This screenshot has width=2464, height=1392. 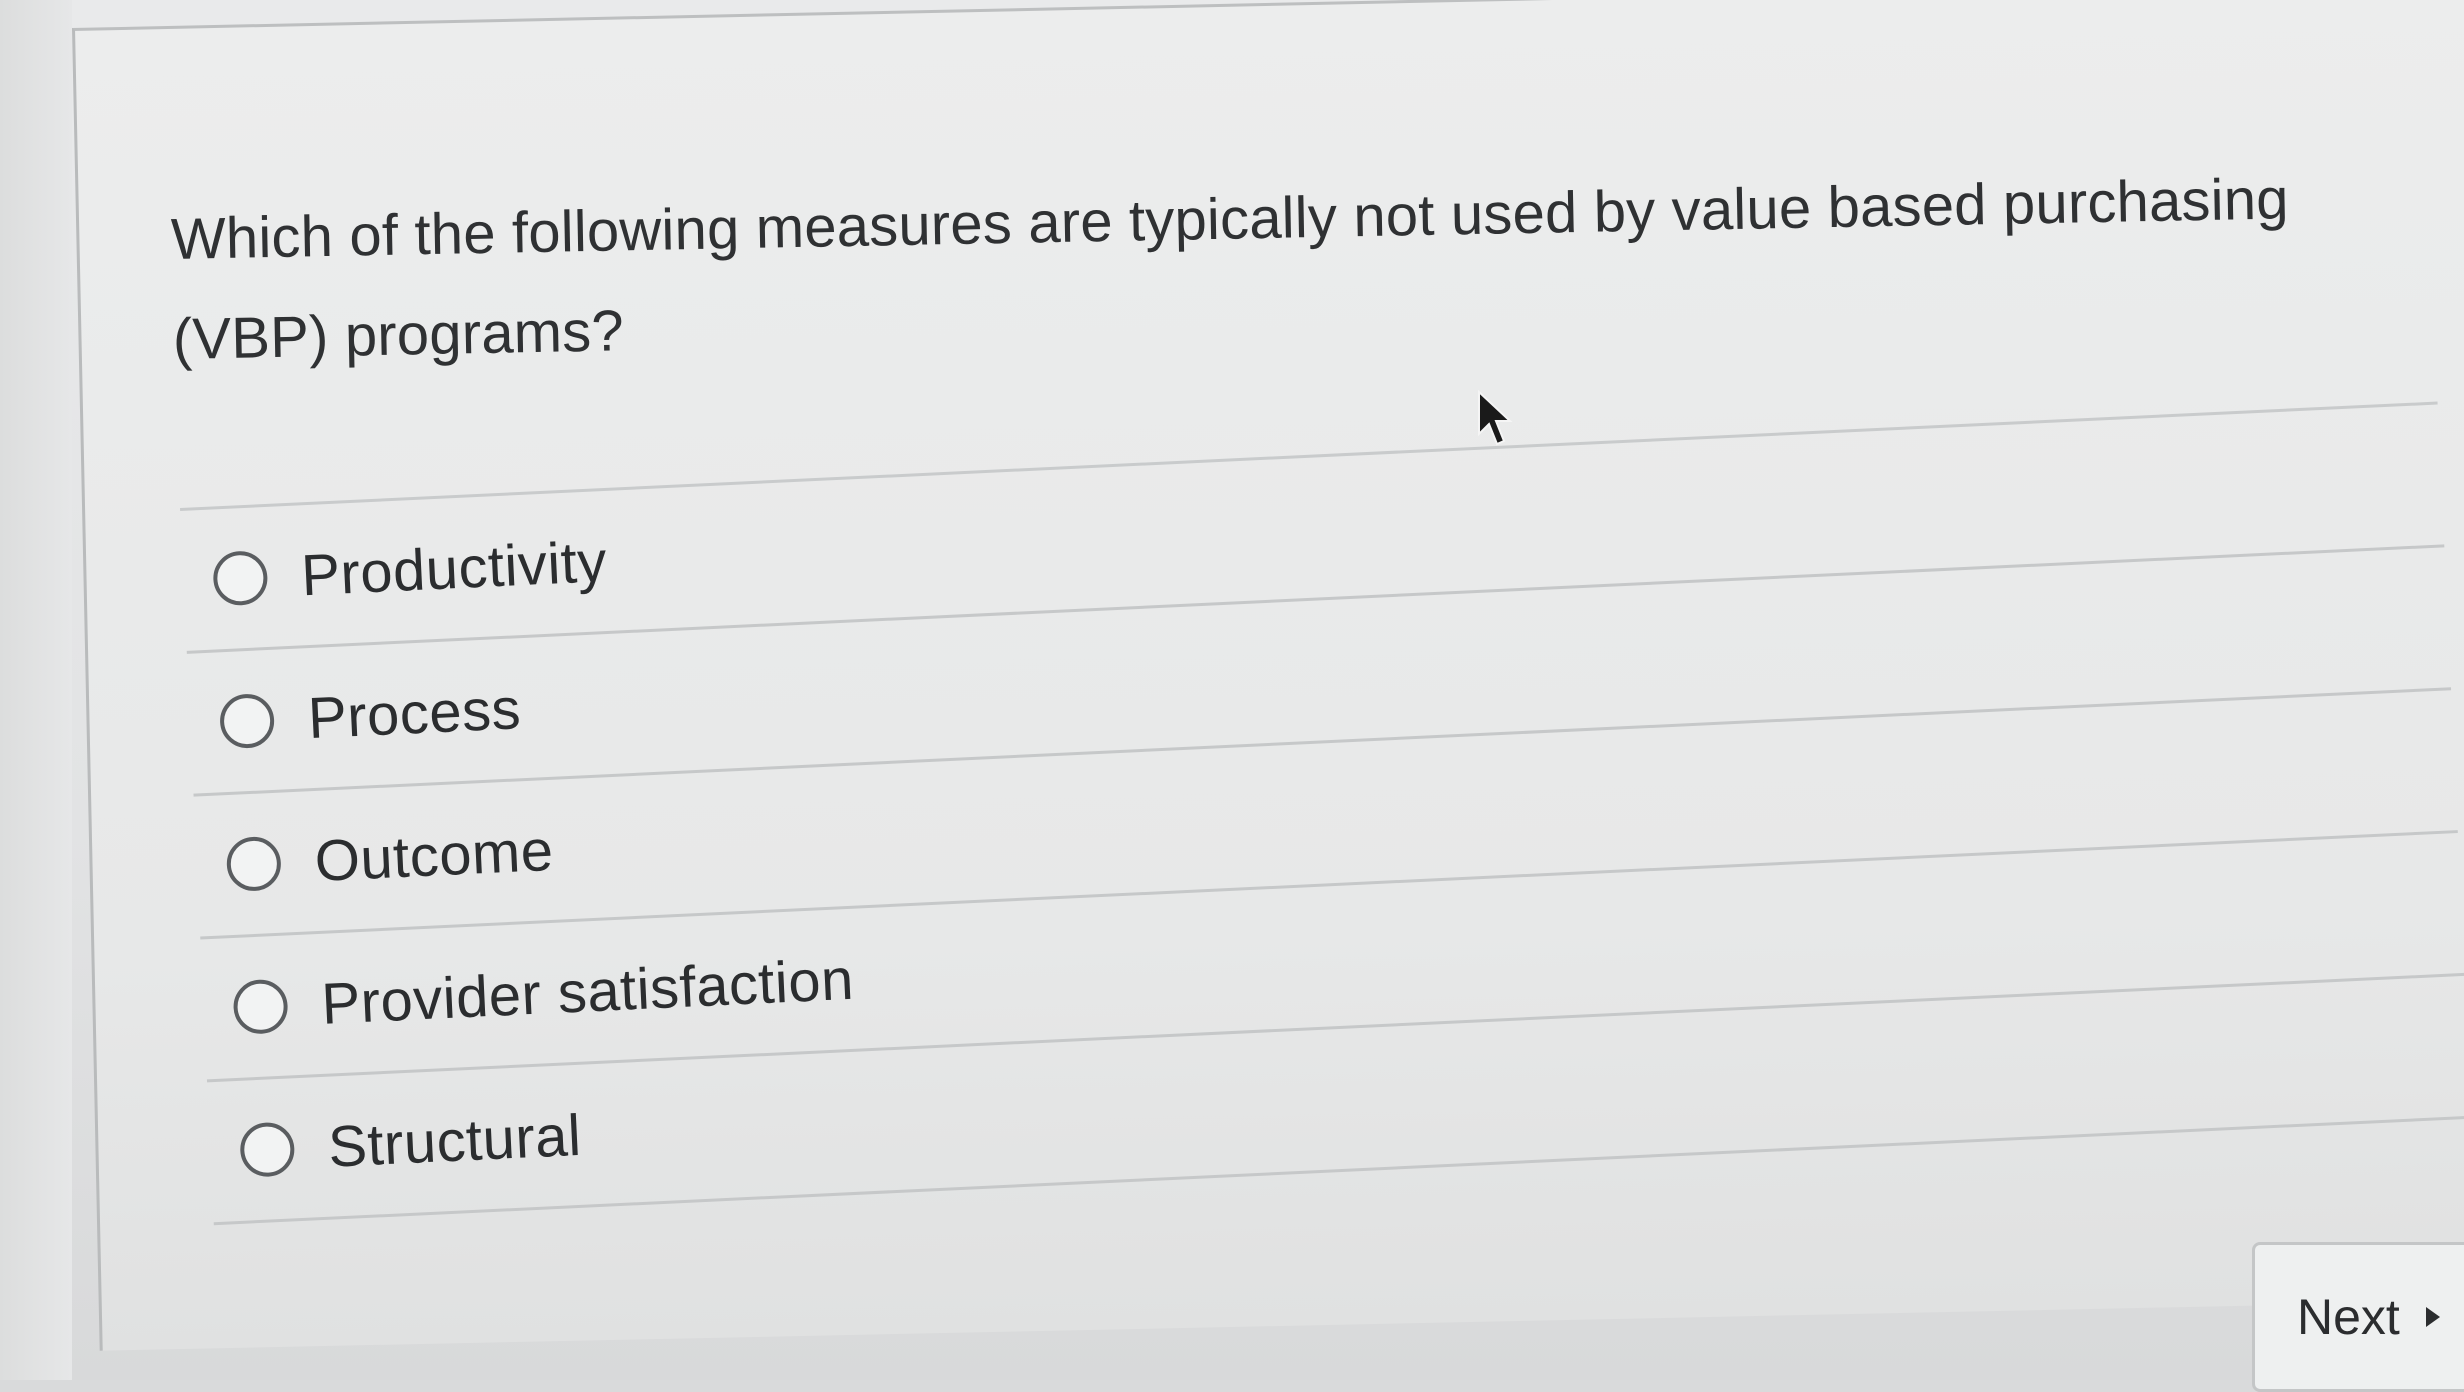 What do you see at coordinates (454, 568) in the screenshot?
I see `option-label: Productivity` at bounding box center [454, 568].